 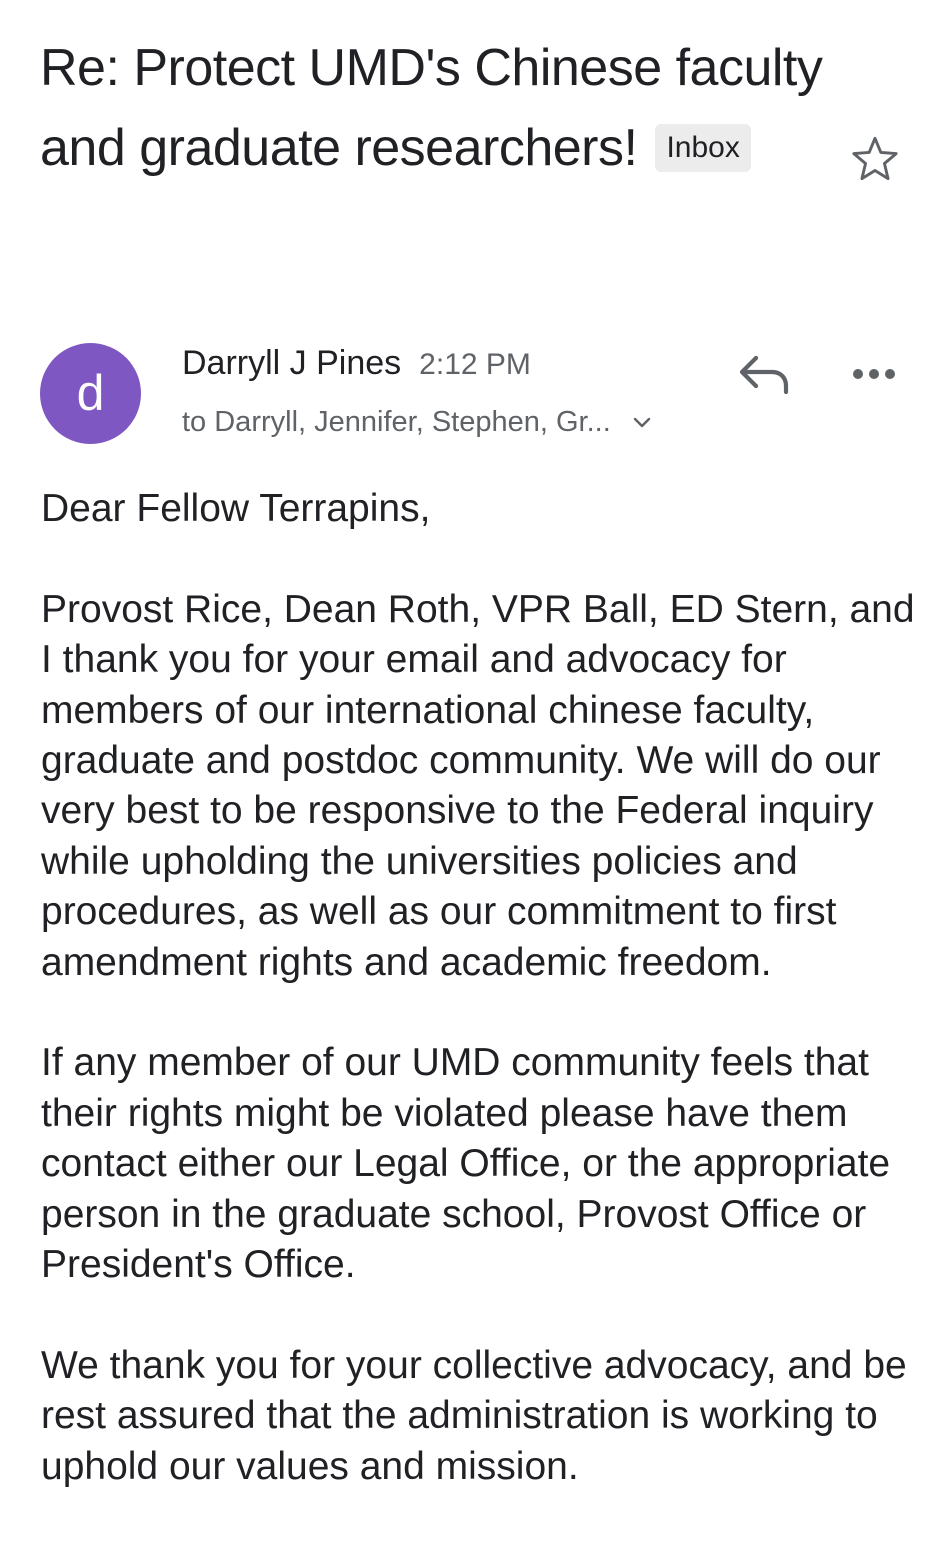 I want to click on sent-time: 2:12 PM, so click(x=475, y=364).